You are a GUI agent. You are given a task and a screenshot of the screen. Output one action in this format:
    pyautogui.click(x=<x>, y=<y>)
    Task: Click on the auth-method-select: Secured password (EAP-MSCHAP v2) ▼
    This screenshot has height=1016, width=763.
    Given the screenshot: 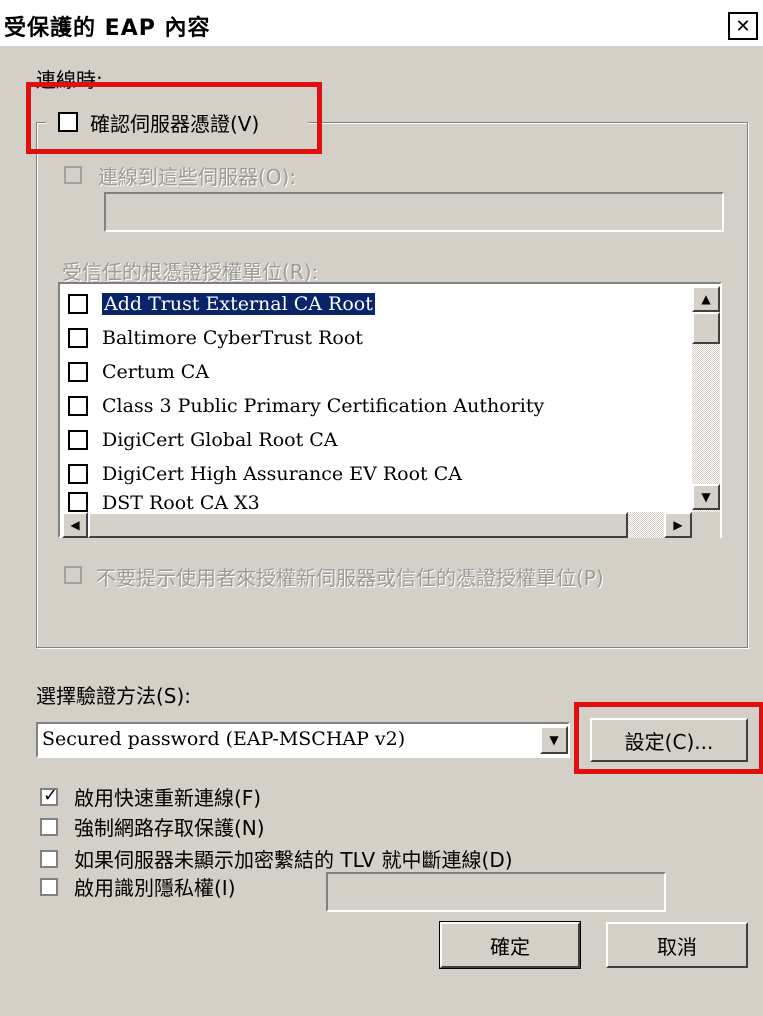 What is the action you would take?
    pyautogui.click(x=303, y=740)
    